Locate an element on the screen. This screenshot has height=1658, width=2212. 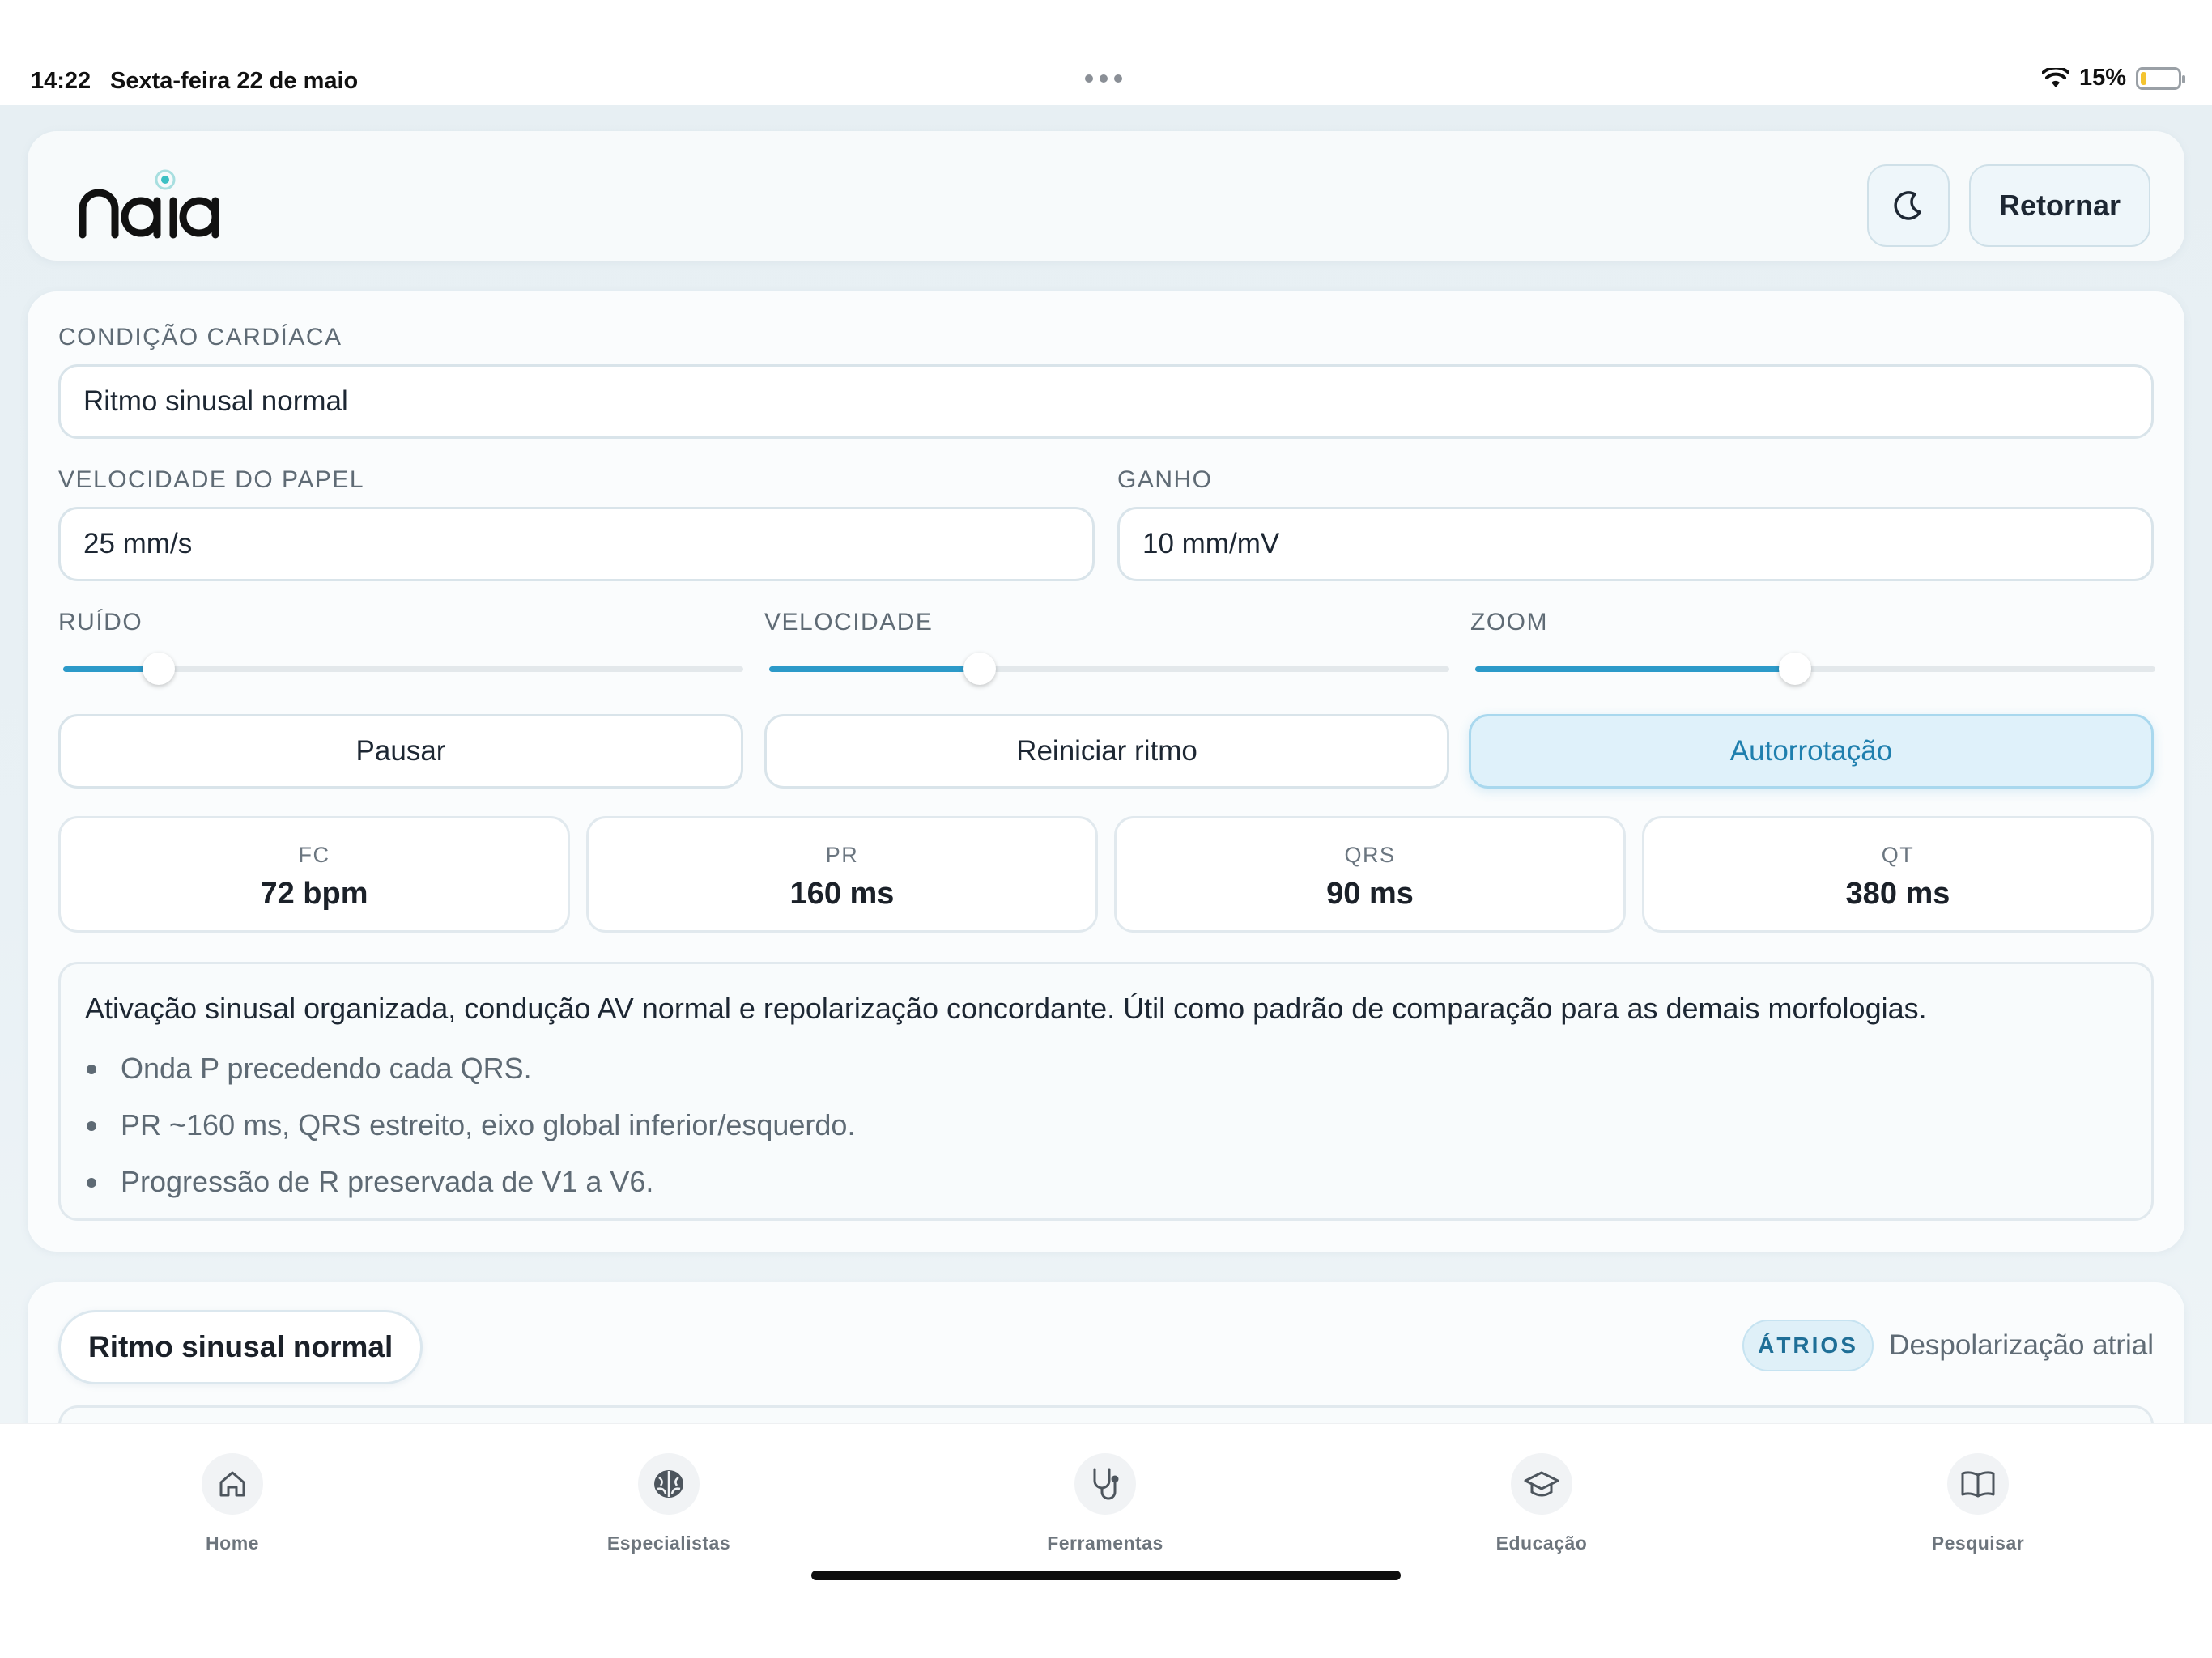
tab-label: Pesquisar is located at coordinates (1978, 1543).